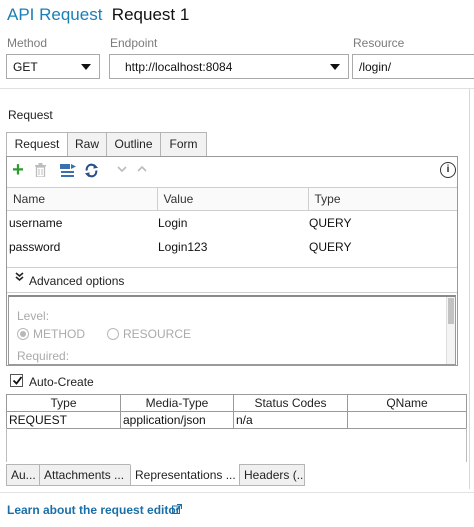 The width and height of the screenshot is (474, 527). Describe the element at coordinates (19, 278) in the screenshot. I see `double-chevron-down-icon` at that location.